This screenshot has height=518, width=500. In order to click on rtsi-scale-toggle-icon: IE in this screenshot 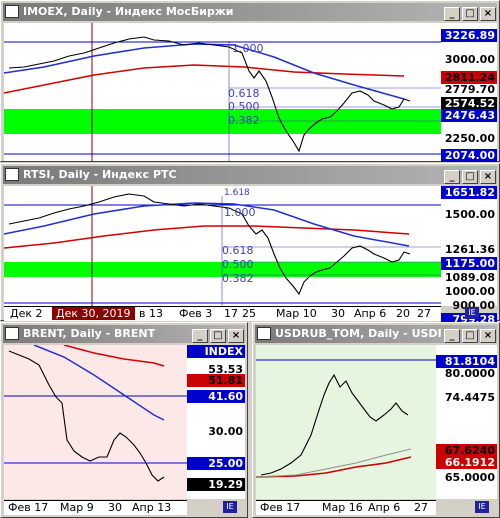, I will do `click(472, 313)`.